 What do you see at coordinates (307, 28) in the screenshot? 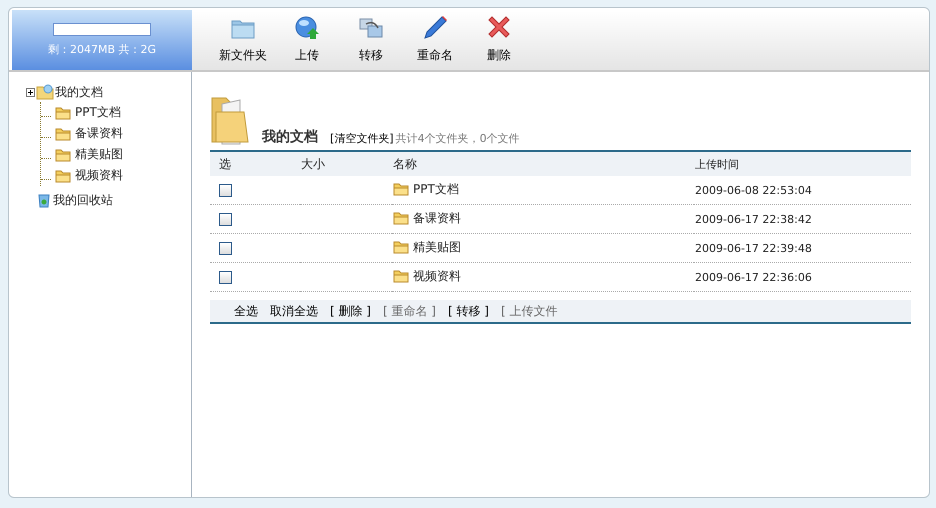
I see `globe-upload-icon` at bounding box center [307, 28].